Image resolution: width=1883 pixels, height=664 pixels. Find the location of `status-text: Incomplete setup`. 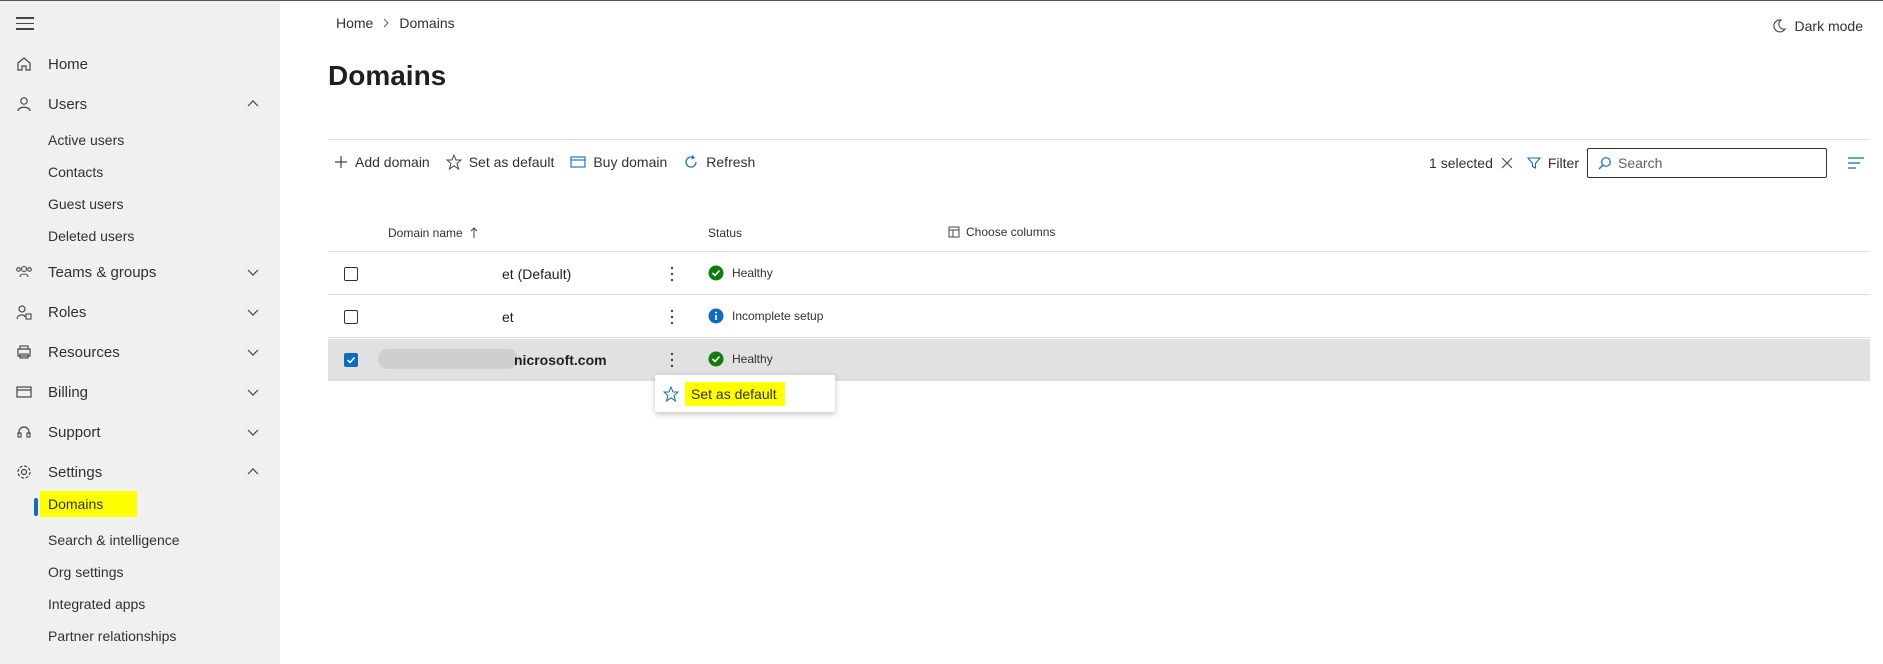

status-text: Incomplete setup is located at coordinates (778, 316).